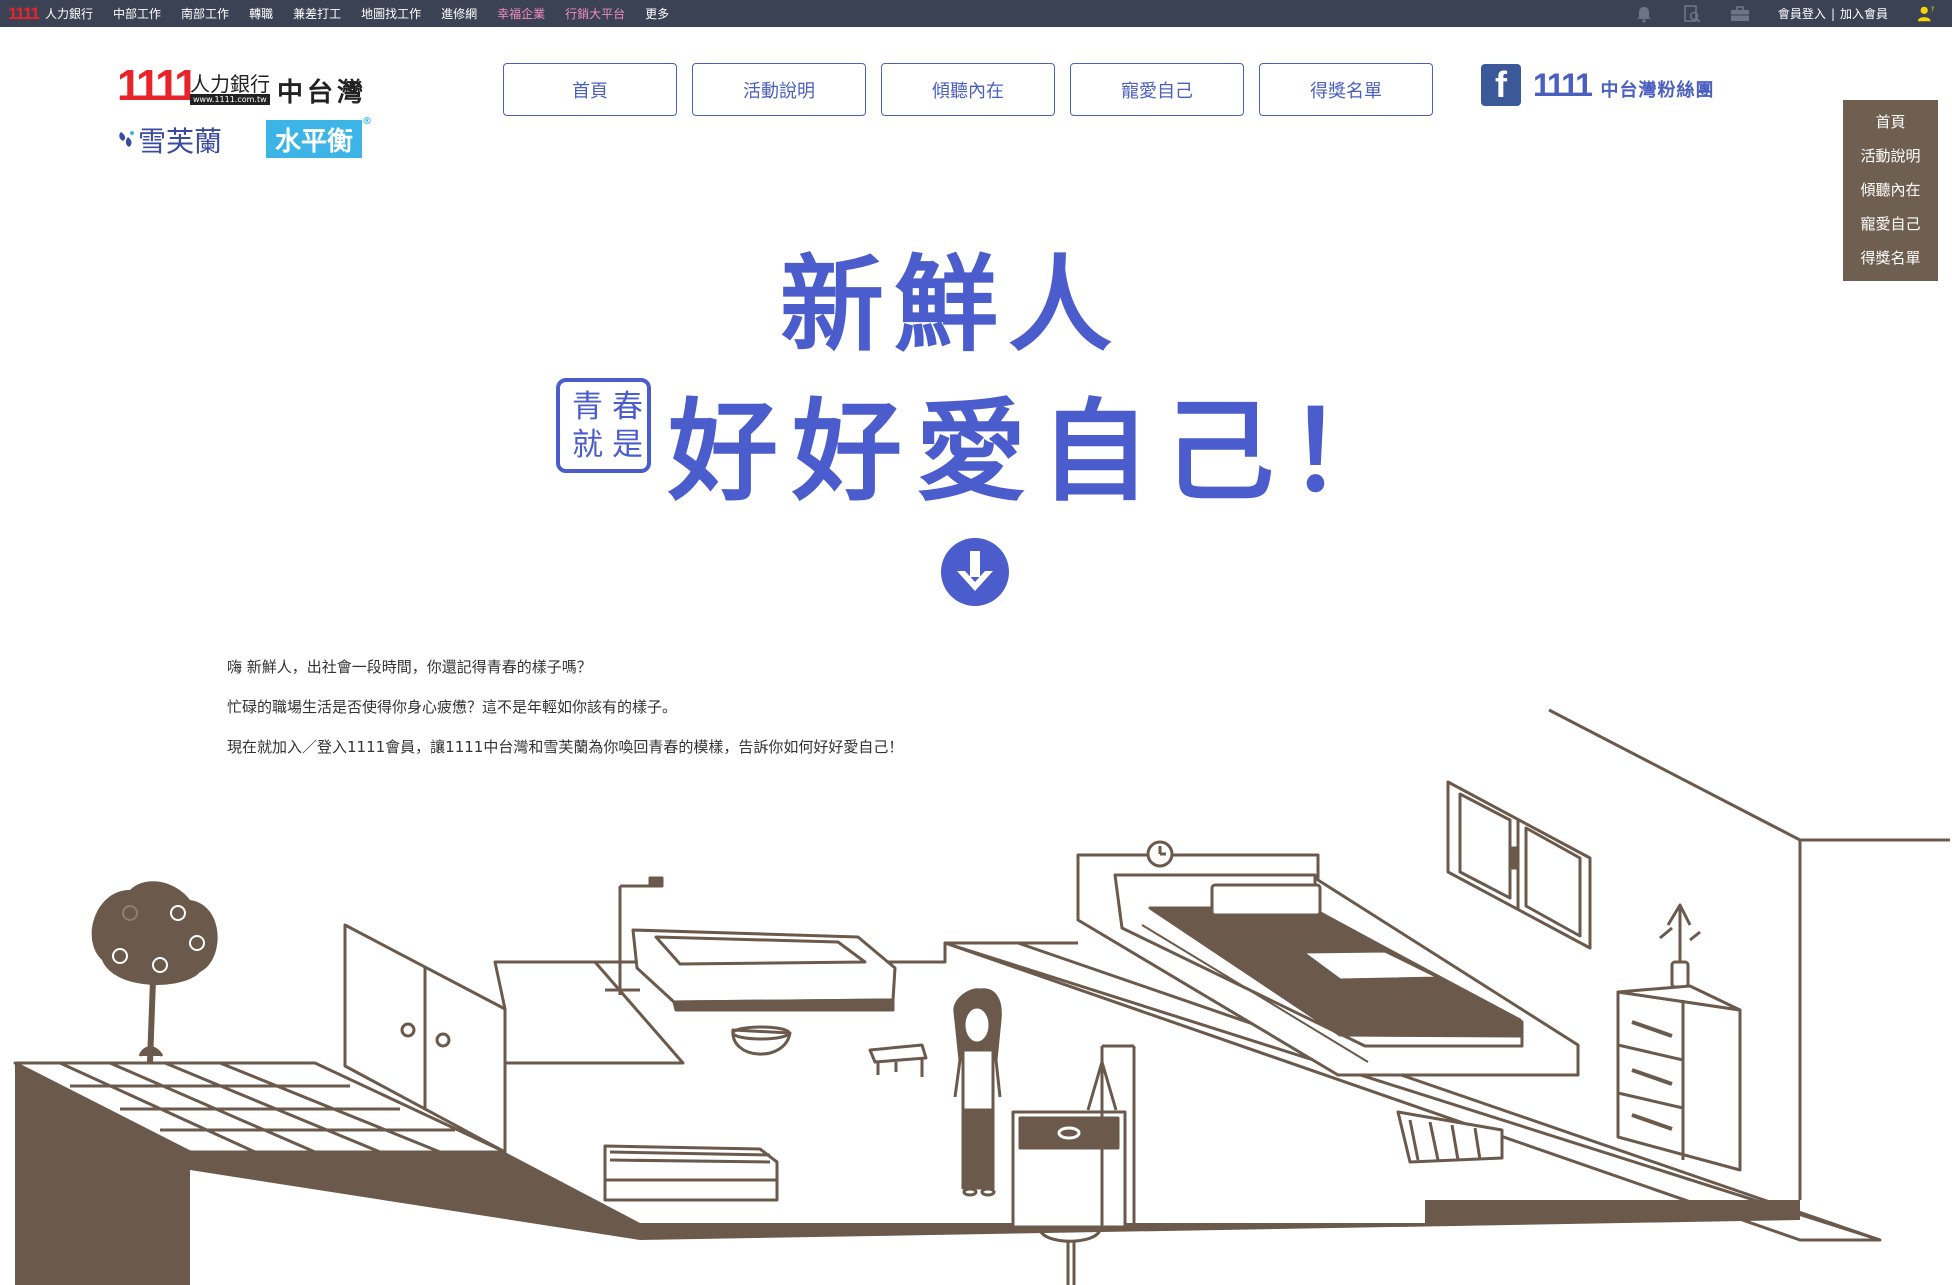 The image size is (1952, 1285). I want to click on sponsor-logo-water-balance: 水平衡 ®, so click(319, 137).